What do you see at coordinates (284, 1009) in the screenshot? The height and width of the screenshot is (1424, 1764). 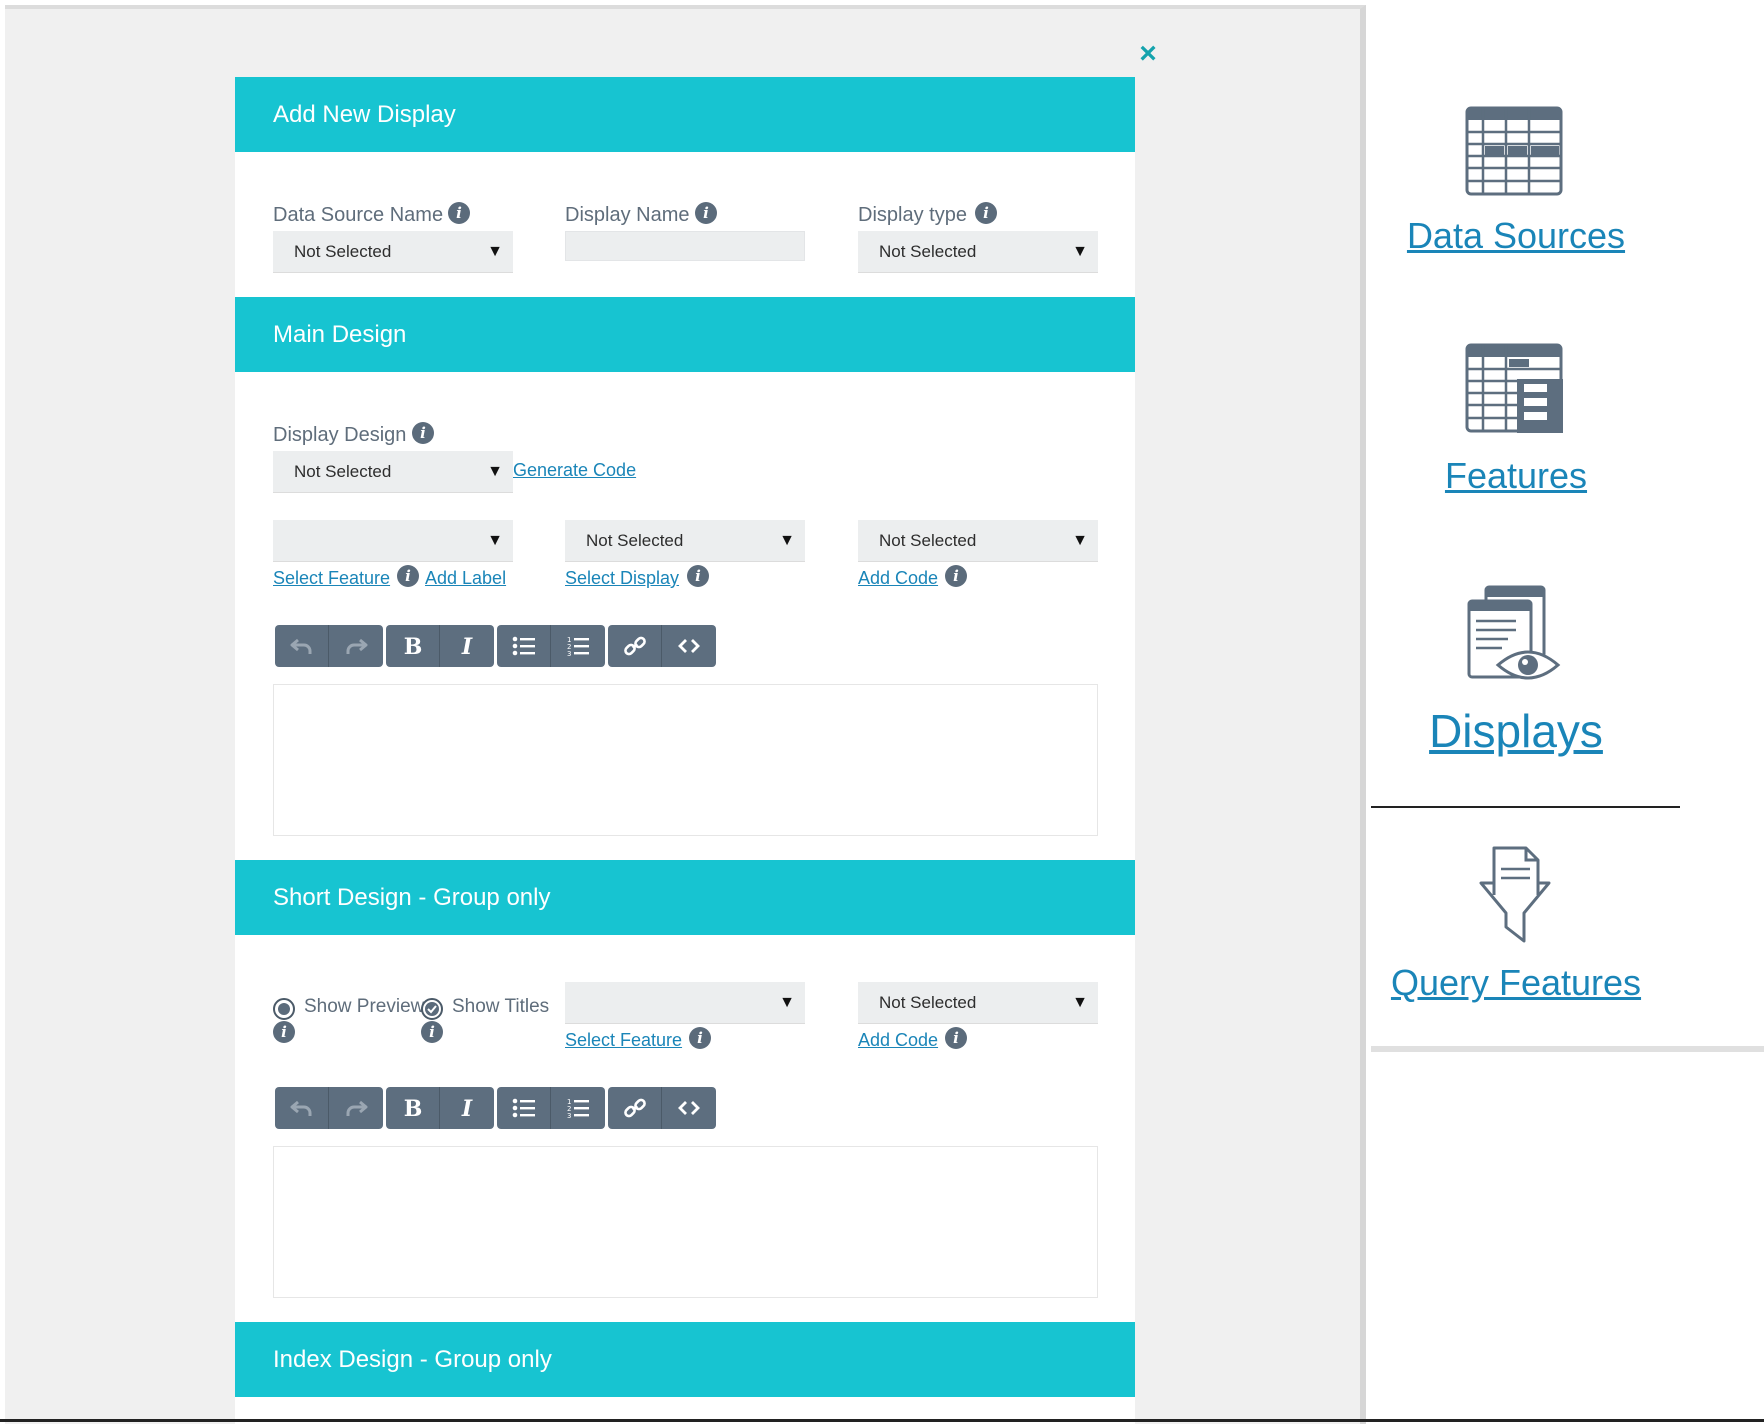 I see `show-preview-radio` at bounding box center [284, 1009].